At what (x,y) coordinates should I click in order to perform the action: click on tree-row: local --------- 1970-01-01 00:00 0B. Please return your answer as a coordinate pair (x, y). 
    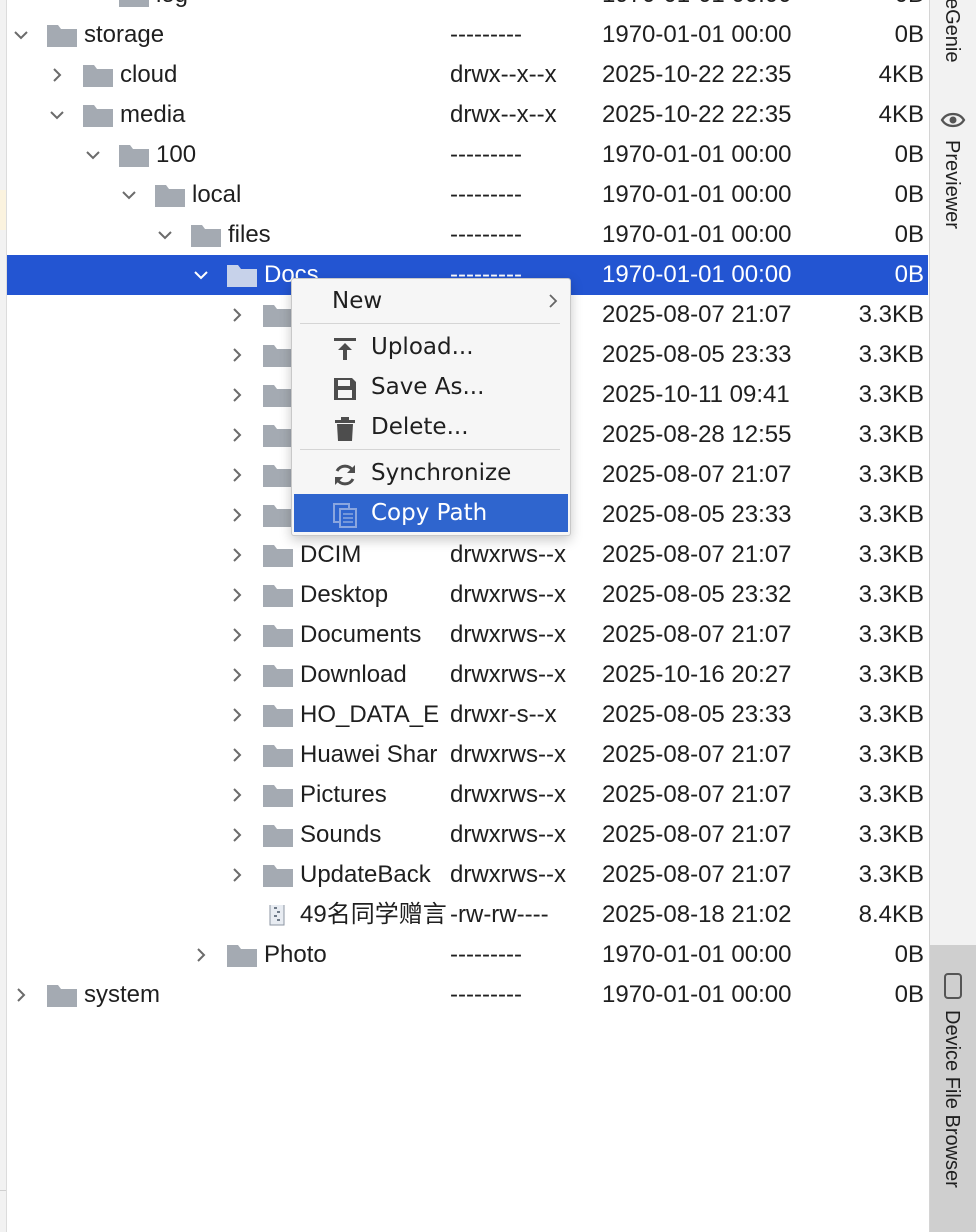
    Looking at the image, I should click on (467, 195).